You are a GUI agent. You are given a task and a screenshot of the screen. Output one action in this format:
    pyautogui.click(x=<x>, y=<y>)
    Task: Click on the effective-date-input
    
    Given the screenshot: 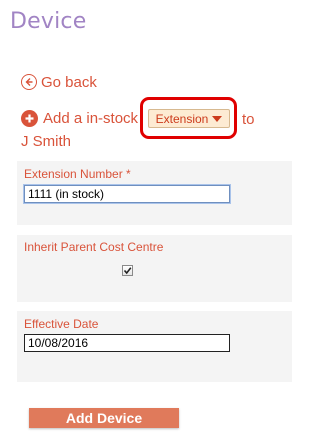 What is the action you would take?
    pyautogui.click(x=127, y=343)
    